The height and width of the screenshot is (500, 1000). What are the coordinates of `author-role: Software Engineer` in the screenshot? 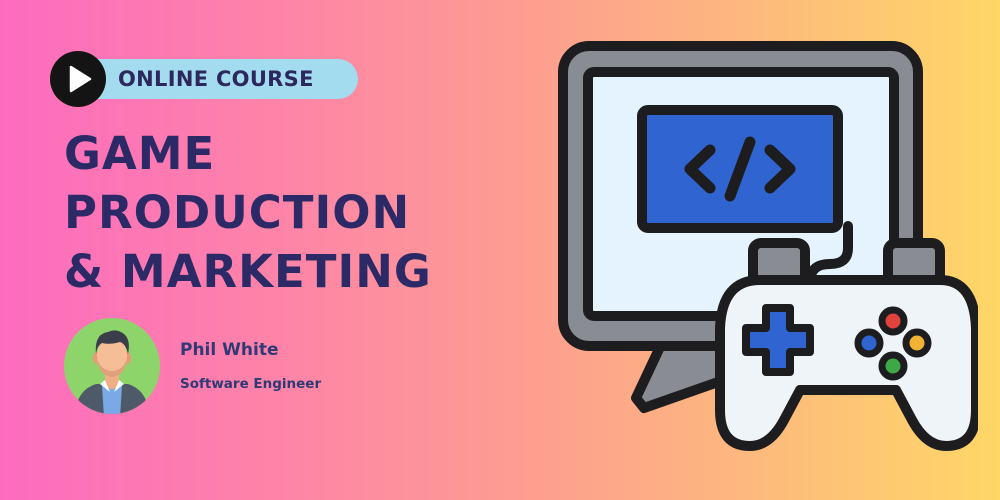 It's located at (251, 384).